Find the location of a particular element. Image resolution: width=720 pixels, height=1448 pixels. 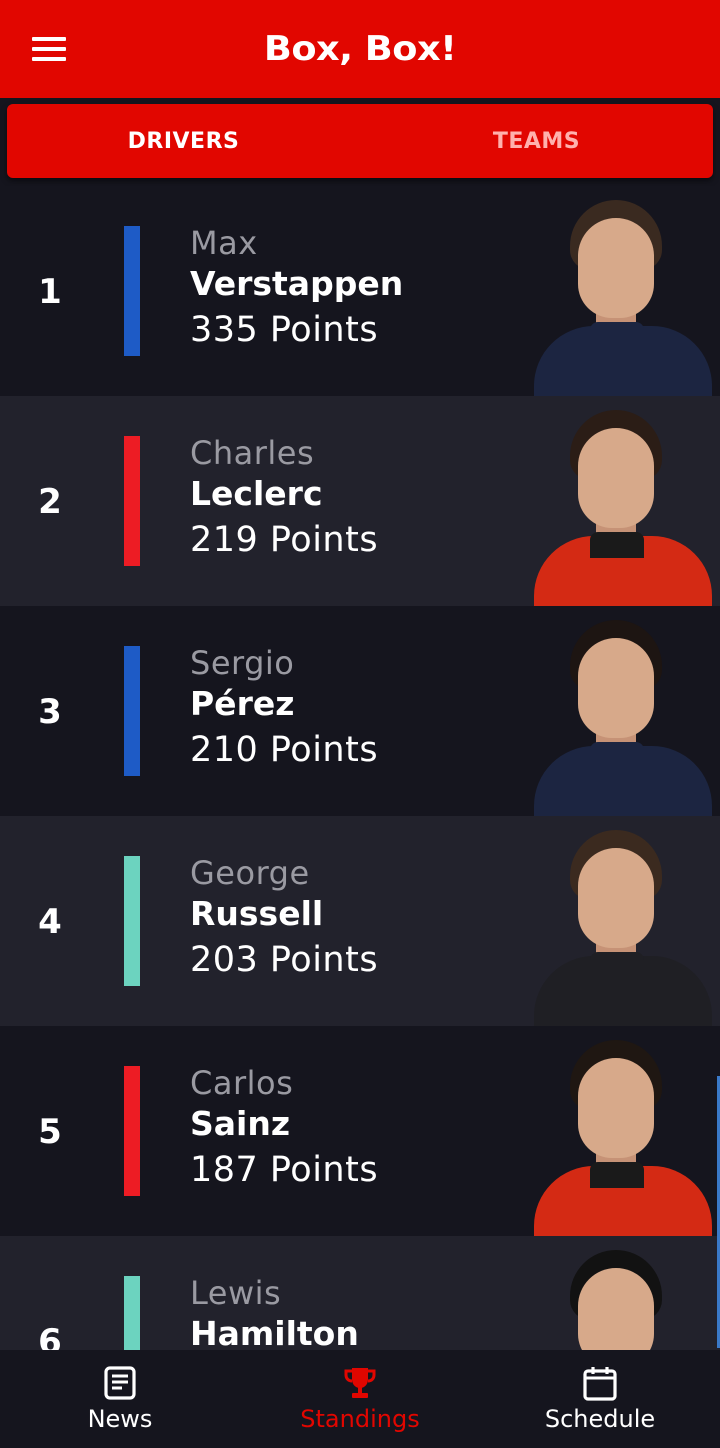

driver-last-name: Hamilton is located at coordinates (274, 1332).